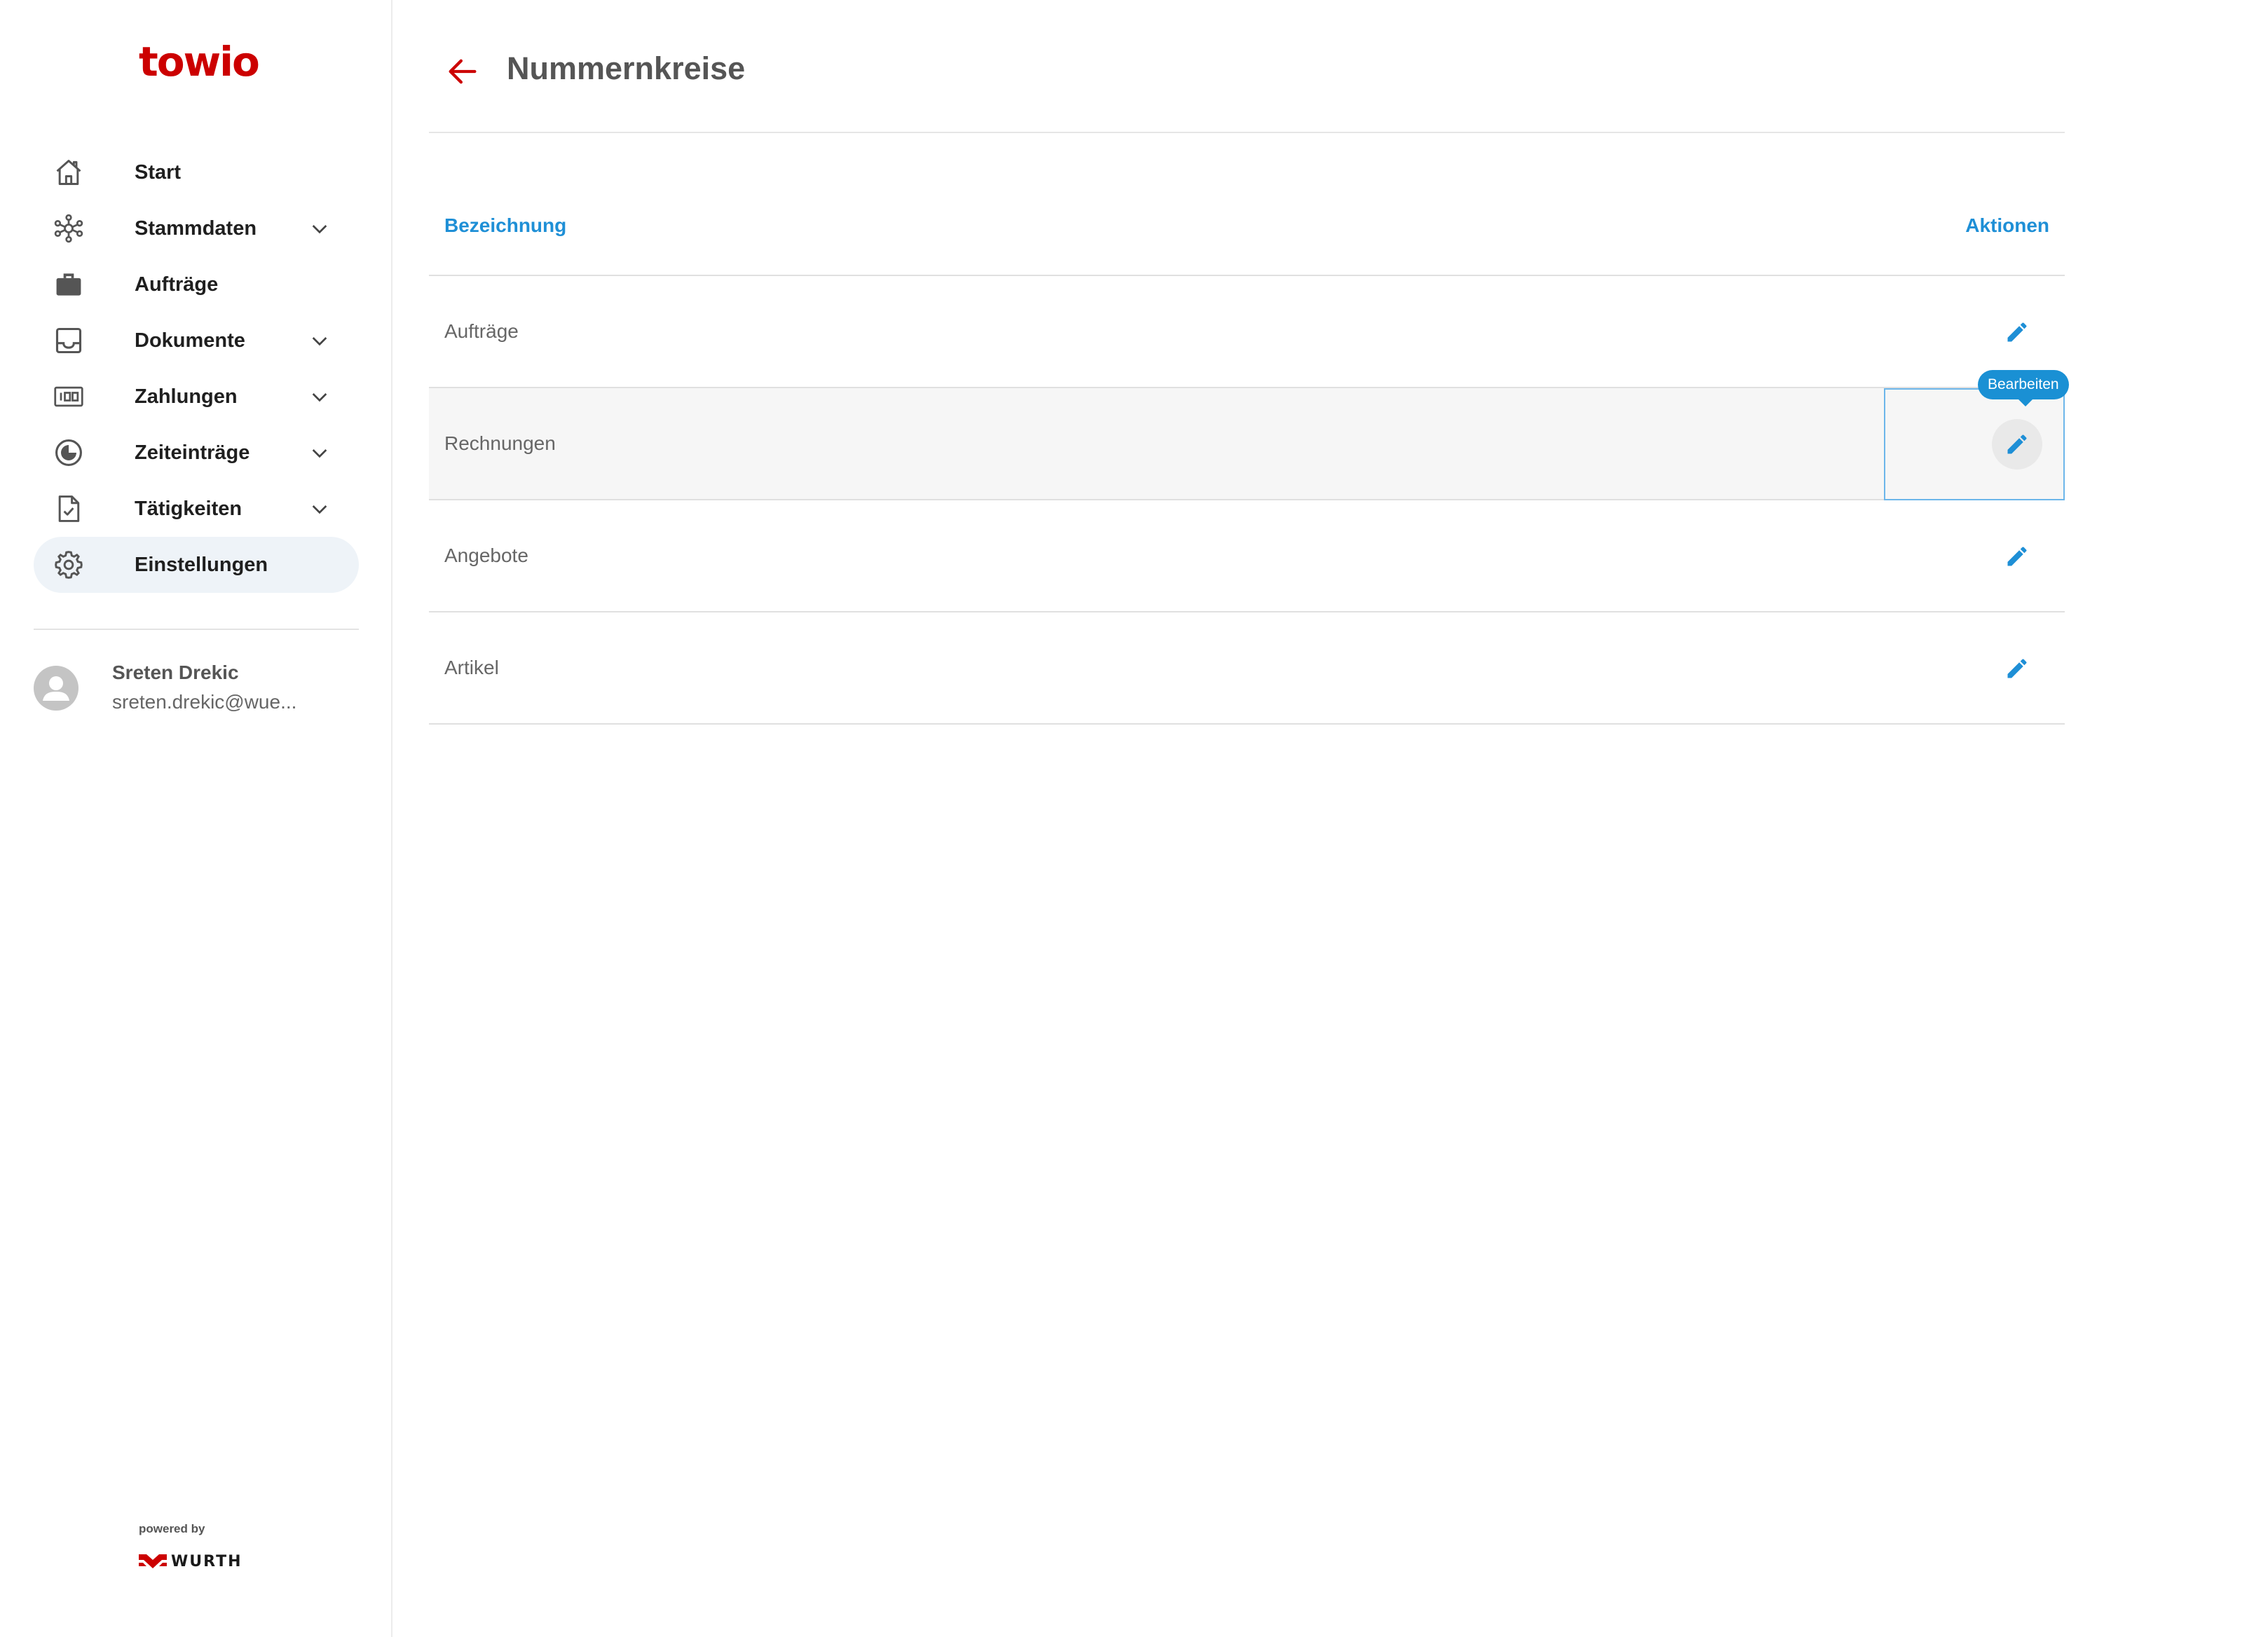 The image size is (2268, 1637). What do you see at coordinates (196, 629) in the screenshot?
I see `sidebar-divider` at bounding box center [196, 629].